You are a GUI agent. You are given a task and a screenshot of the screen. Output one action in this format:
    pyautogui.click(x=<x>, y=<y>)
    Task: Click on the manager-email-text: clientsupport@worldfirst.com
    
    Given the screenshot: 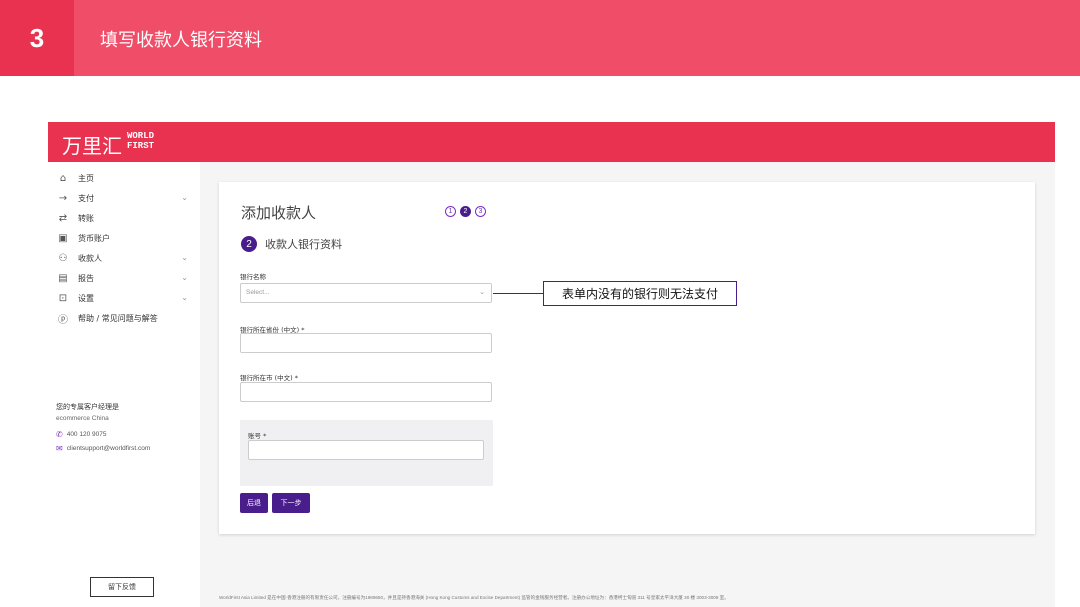 What is the action you would take?
    pyautogui.click(x=108, y=448)
    